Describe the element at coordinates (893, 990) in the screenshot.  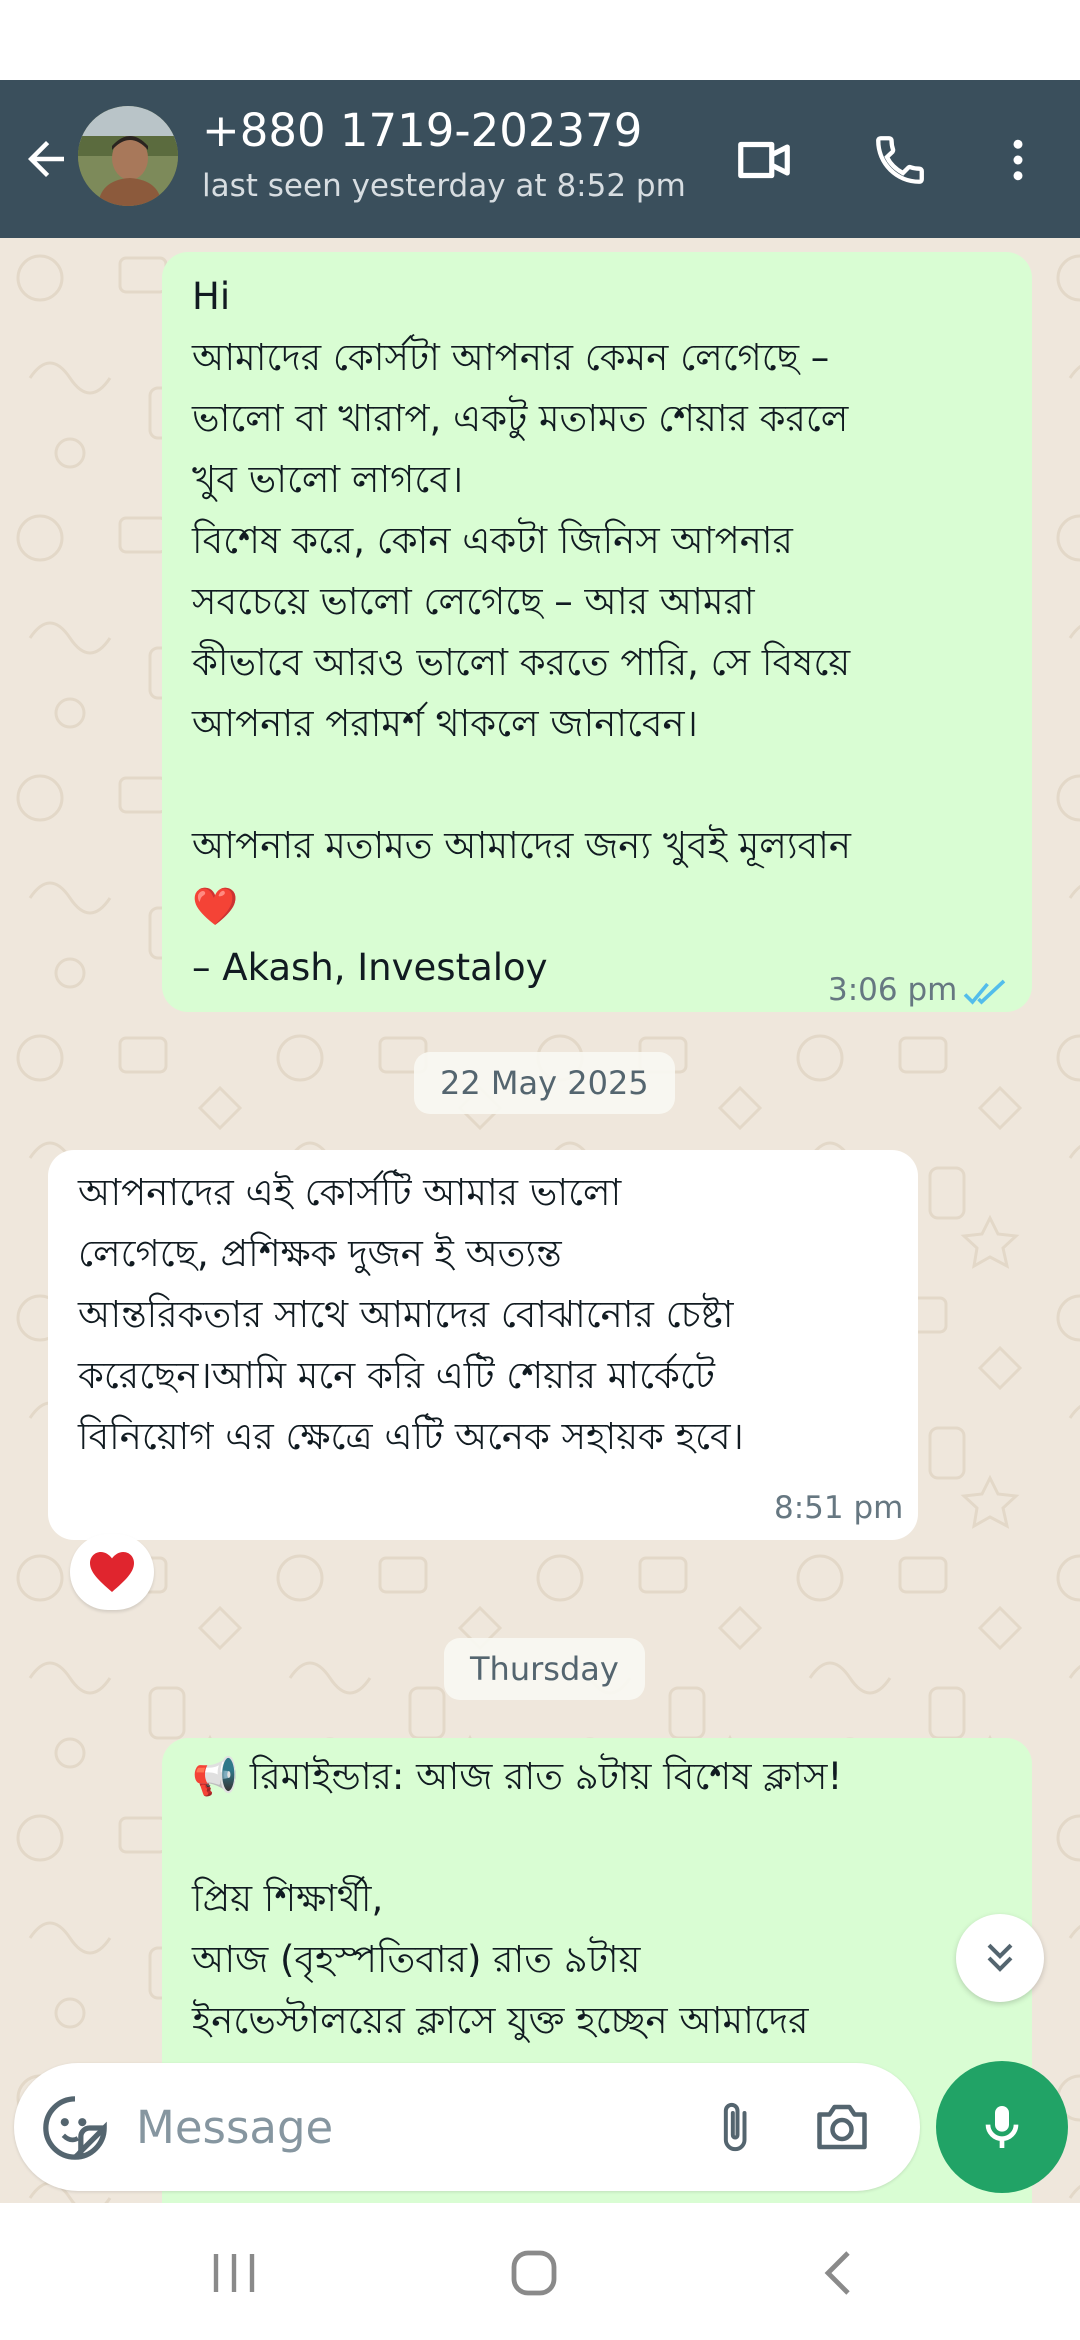
I see `message-time: 3:06 pm` at that location.